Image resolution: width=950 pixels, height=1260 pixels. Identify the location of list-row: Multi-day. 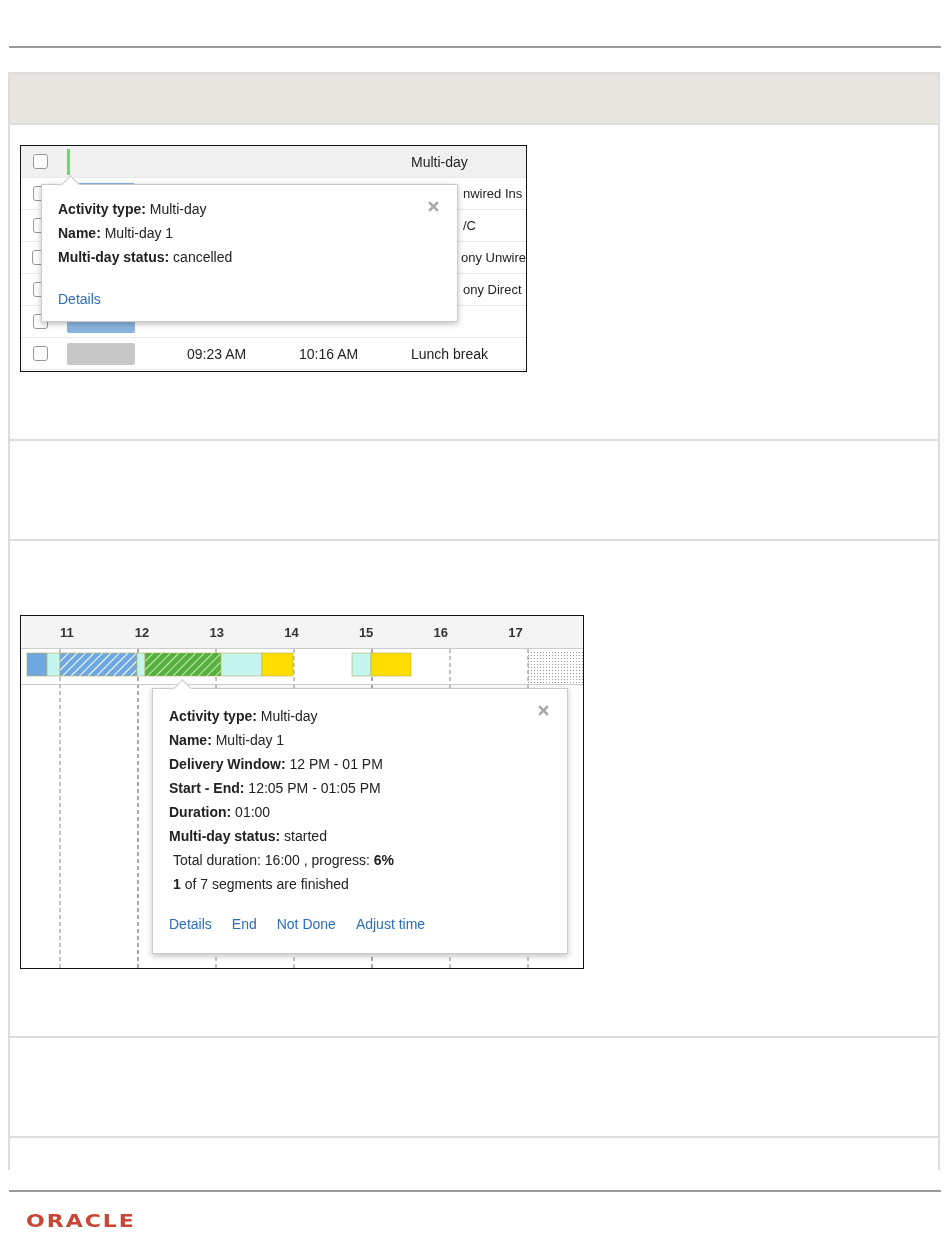
(273, 162).